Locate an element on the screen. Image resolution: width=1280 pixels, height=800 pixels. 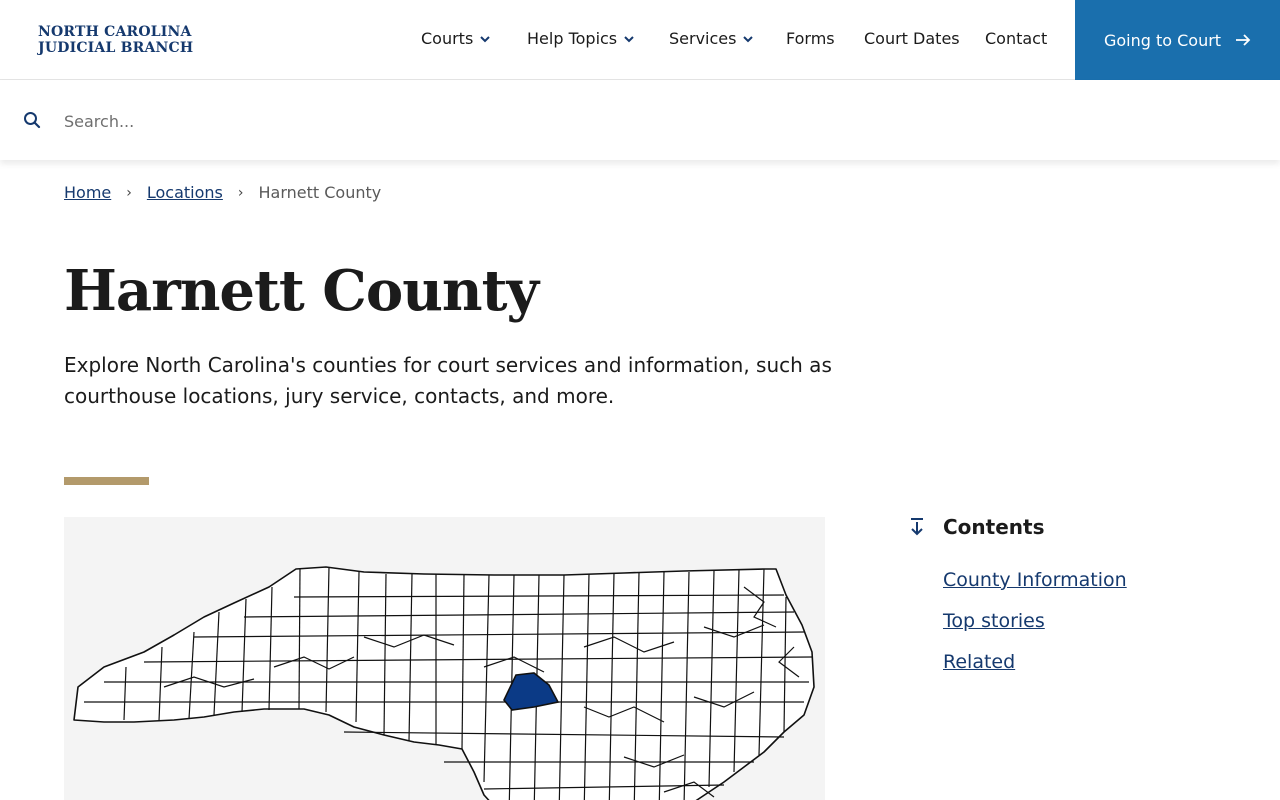
search-icon is located at coordinates (32, 120).